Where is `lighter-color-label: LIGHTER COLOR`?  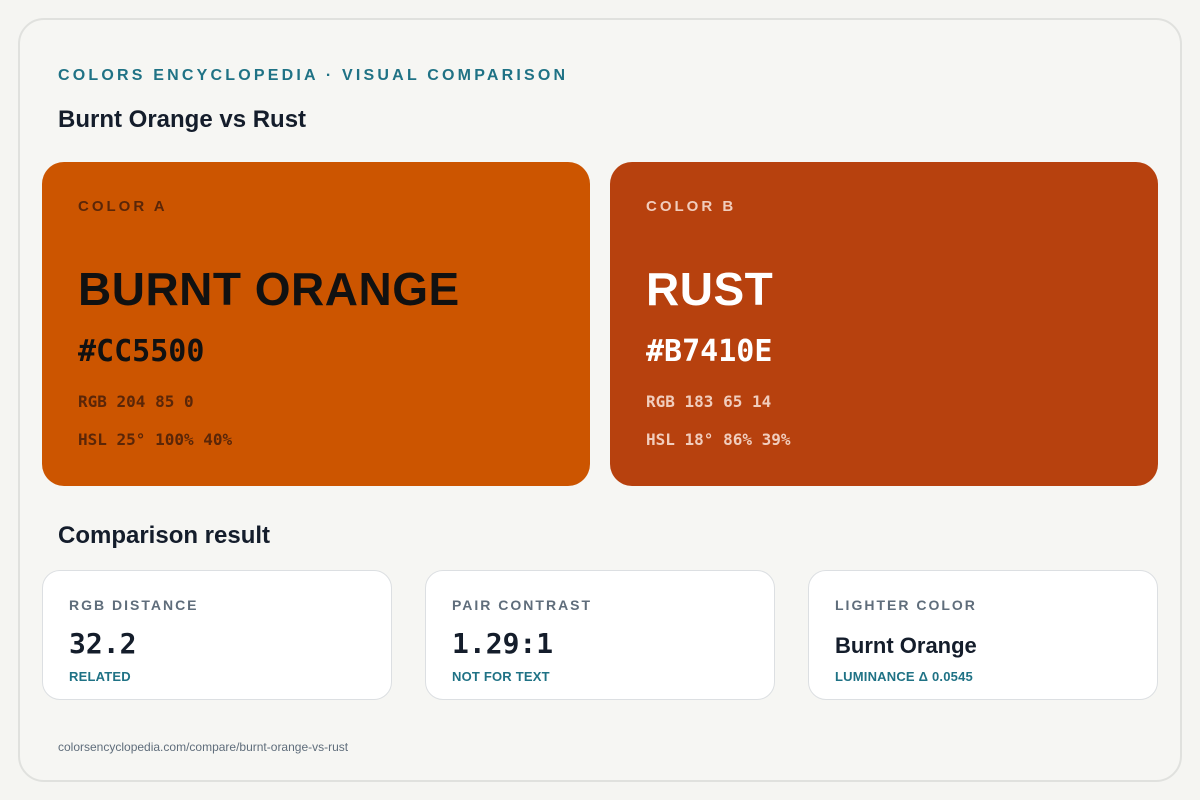 lighter-color-label: LIGHTER COLOR is located at coordinates (906, 605).